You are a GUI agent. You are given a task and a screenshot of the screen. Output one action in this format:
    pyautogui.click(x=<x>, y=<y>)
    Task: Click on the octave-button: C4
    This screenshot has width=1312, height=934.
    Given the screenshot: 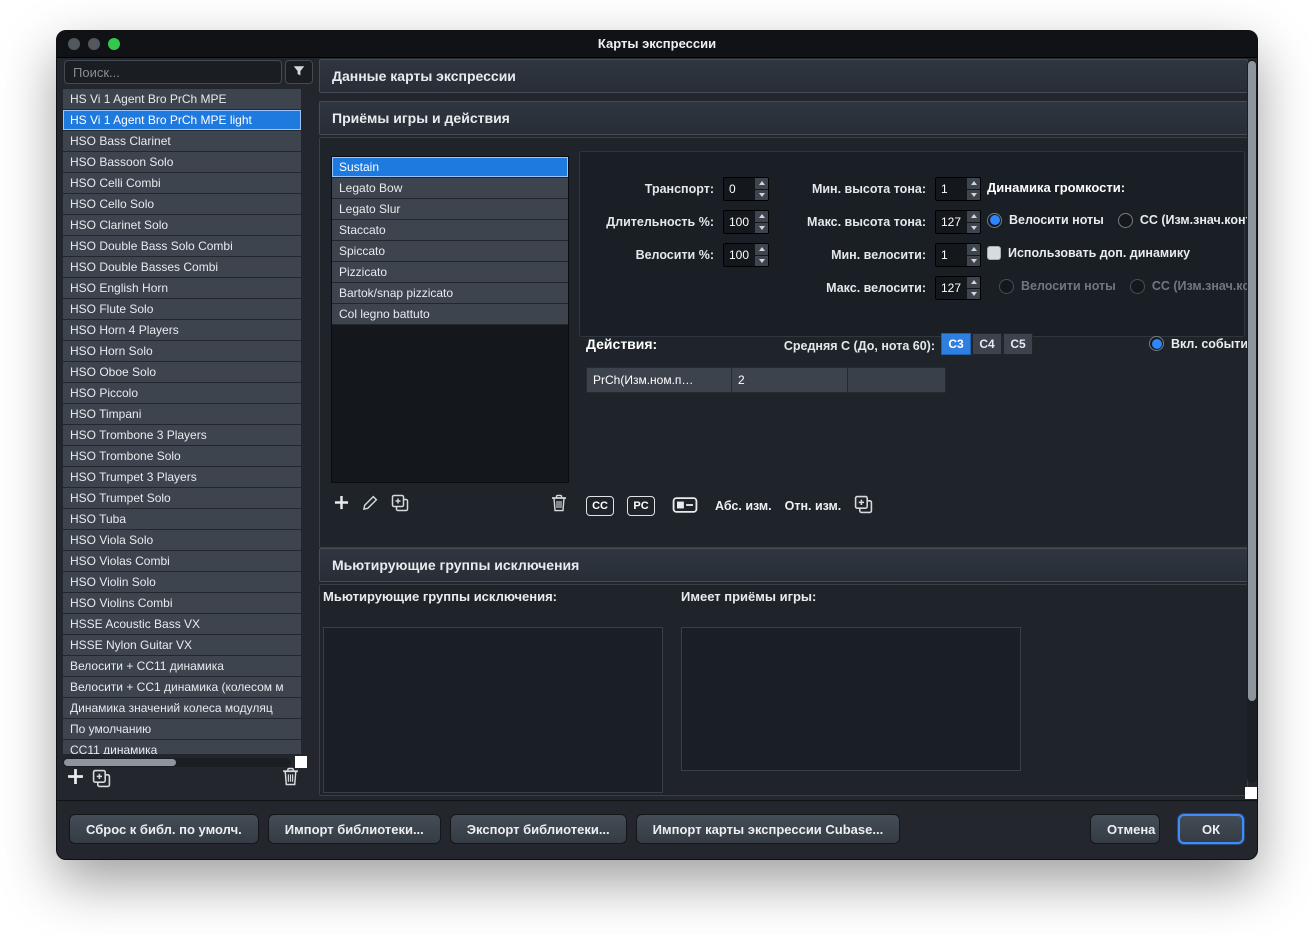 What is the action you would take?
    pyautogui.click(x=987, y=344)
    